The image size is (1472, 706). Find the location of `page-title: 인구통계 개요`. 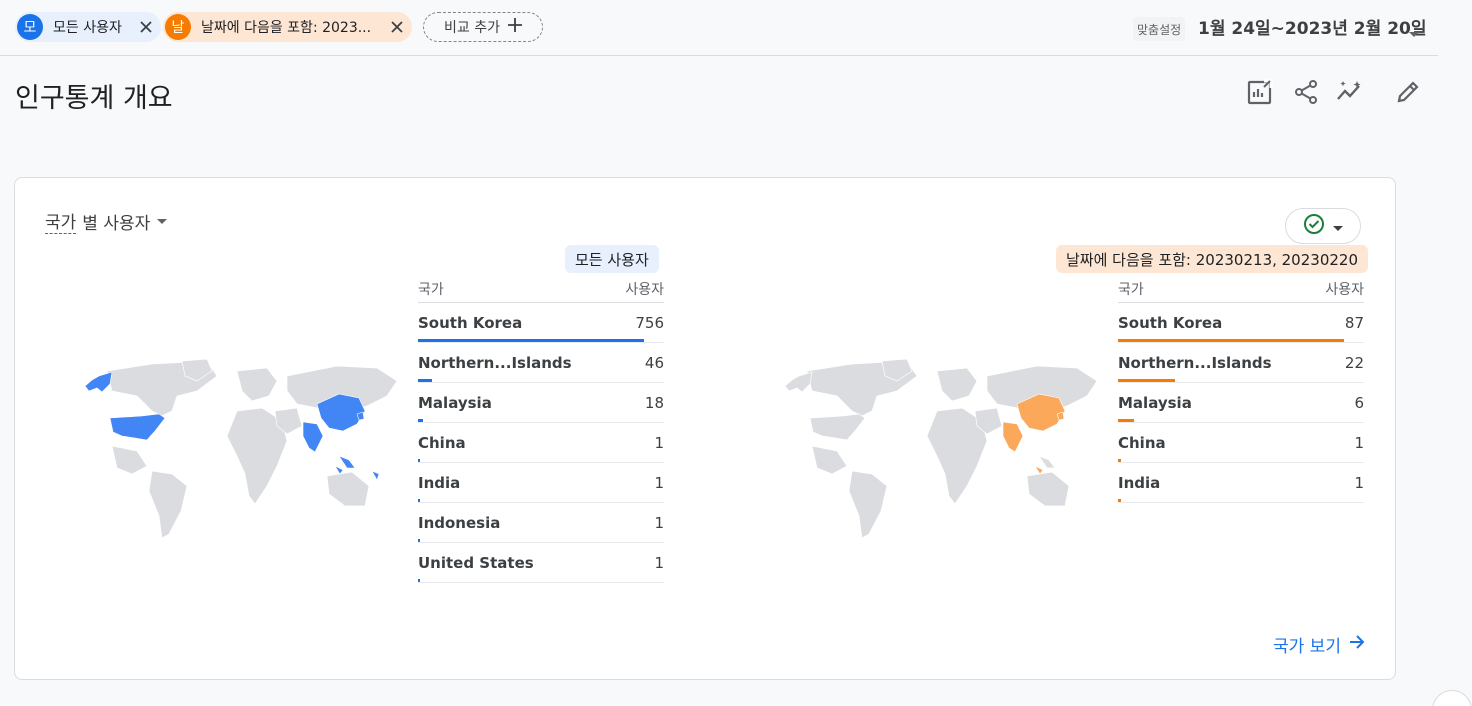

page-title: 인구통계 개요 is located at coordinates (94, 98).